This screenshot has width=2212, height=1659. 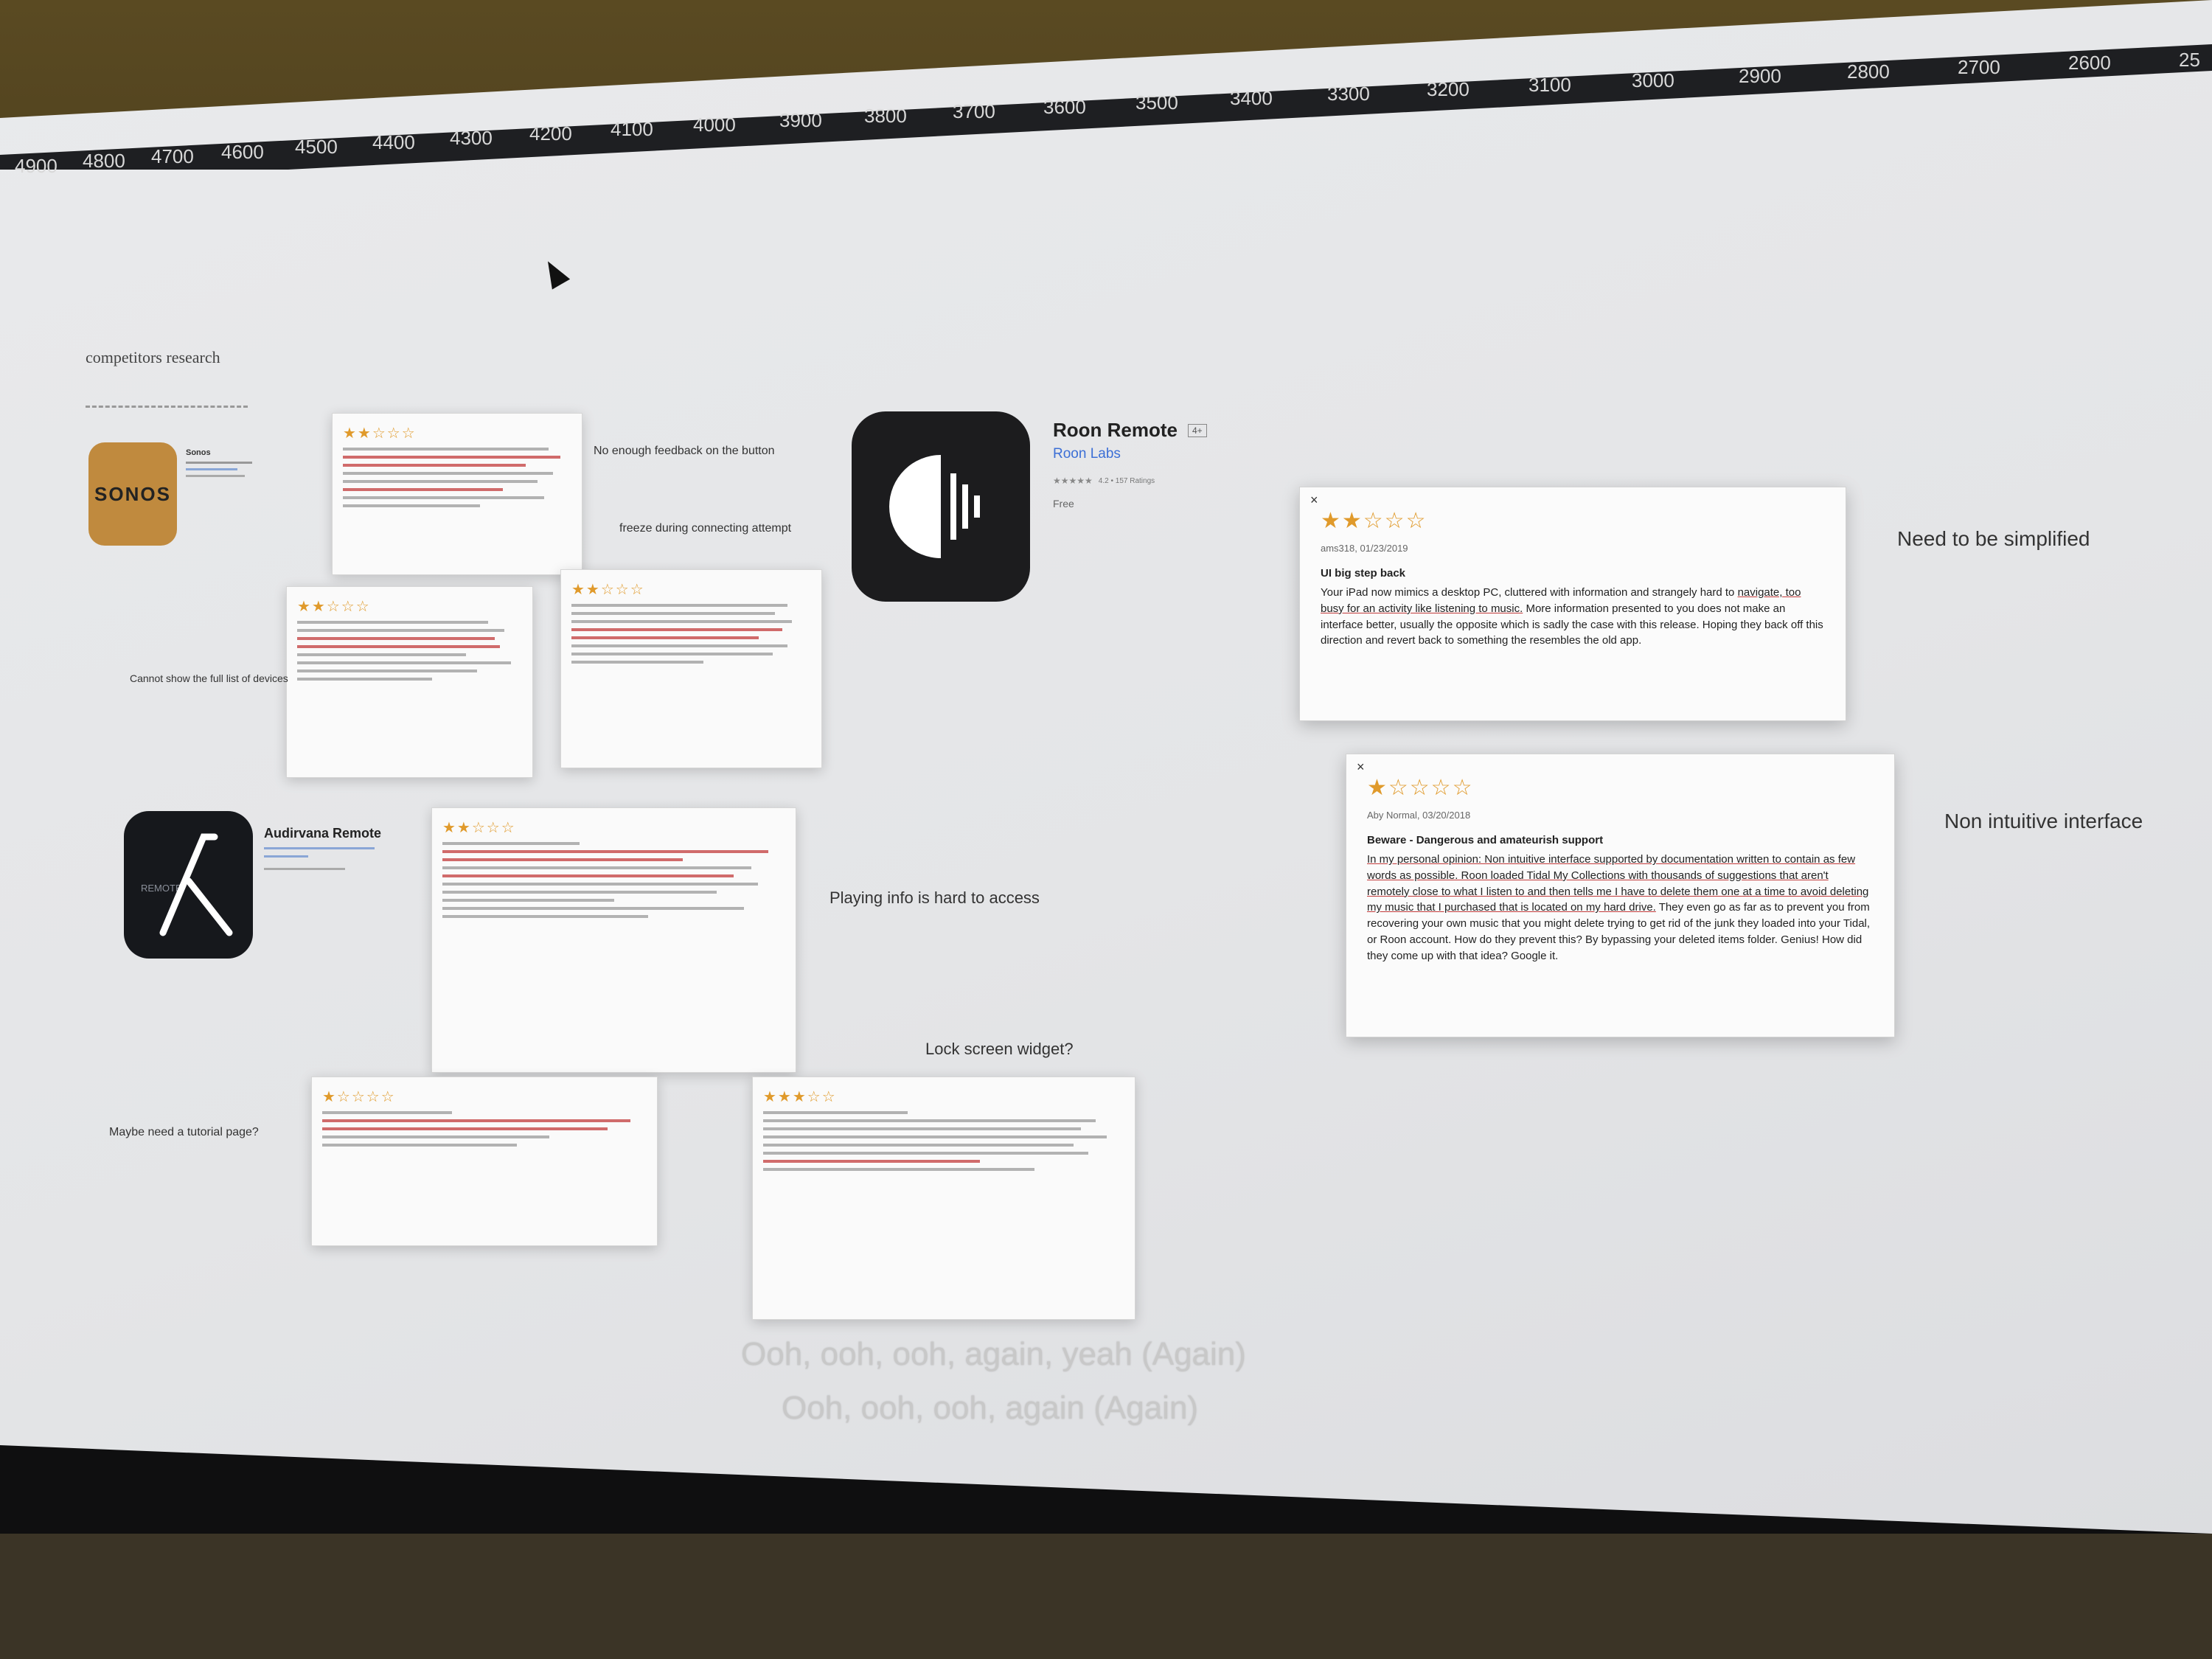 What do you see at coordinates (1868, 71) in the screenshot?
I see `ruler-label: 2800` at bounding box center [1868, 71].